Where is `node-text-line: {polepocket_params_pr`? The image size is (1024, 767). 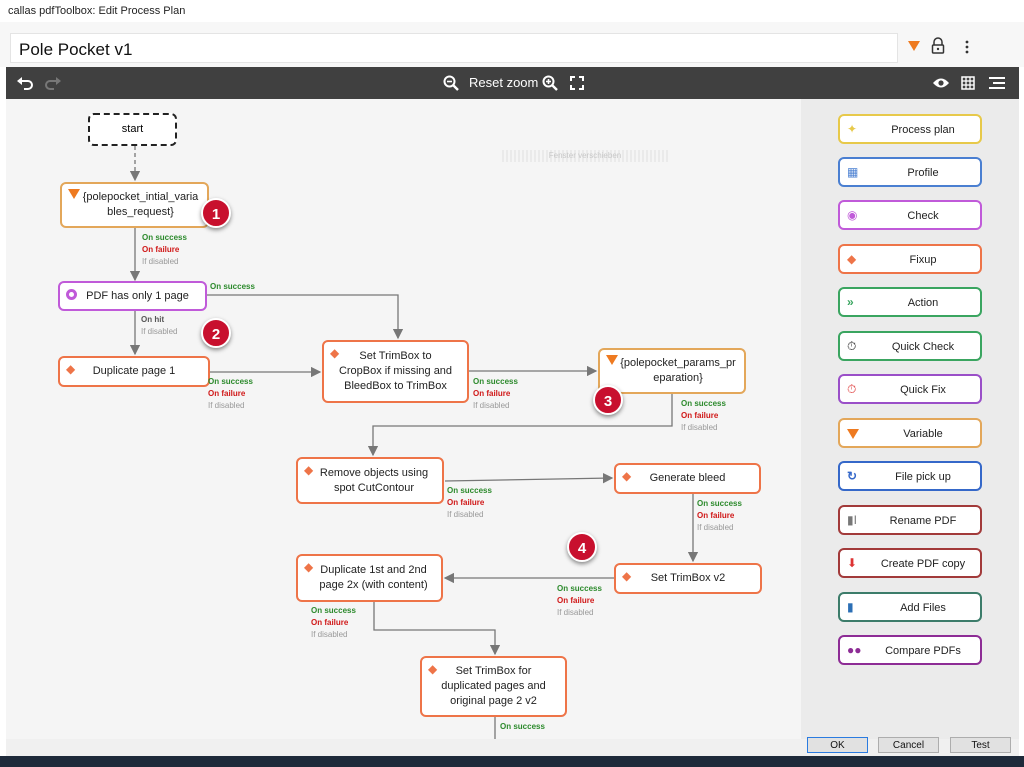
node-text-line: {polepocket_params_pr is located at coordinates (678, 363).